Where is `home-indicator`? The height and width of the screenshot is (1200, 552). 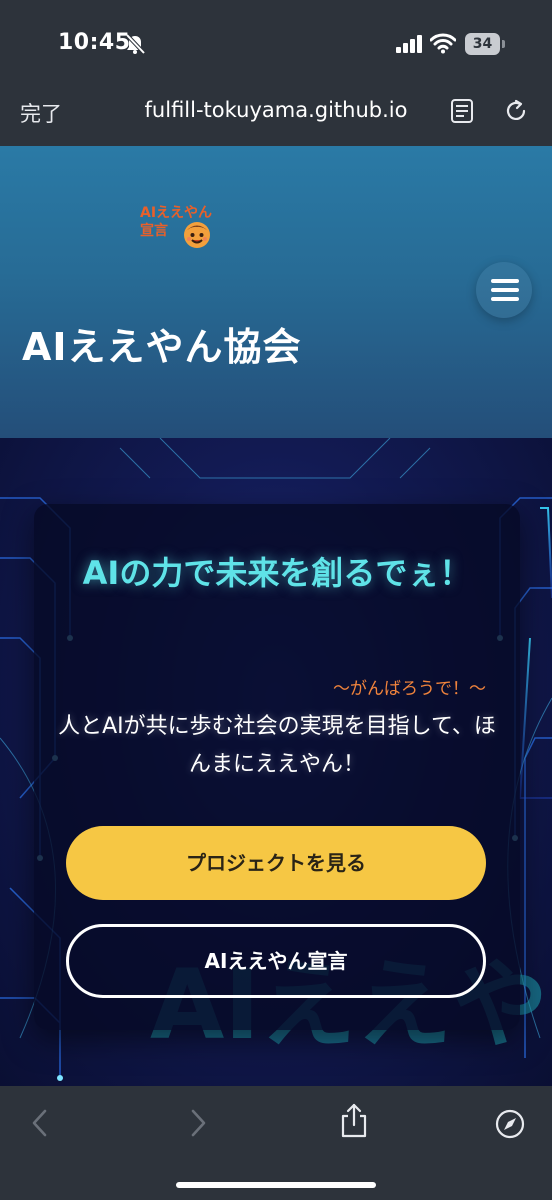
home-indicator is located at coordinates (276, 1185).